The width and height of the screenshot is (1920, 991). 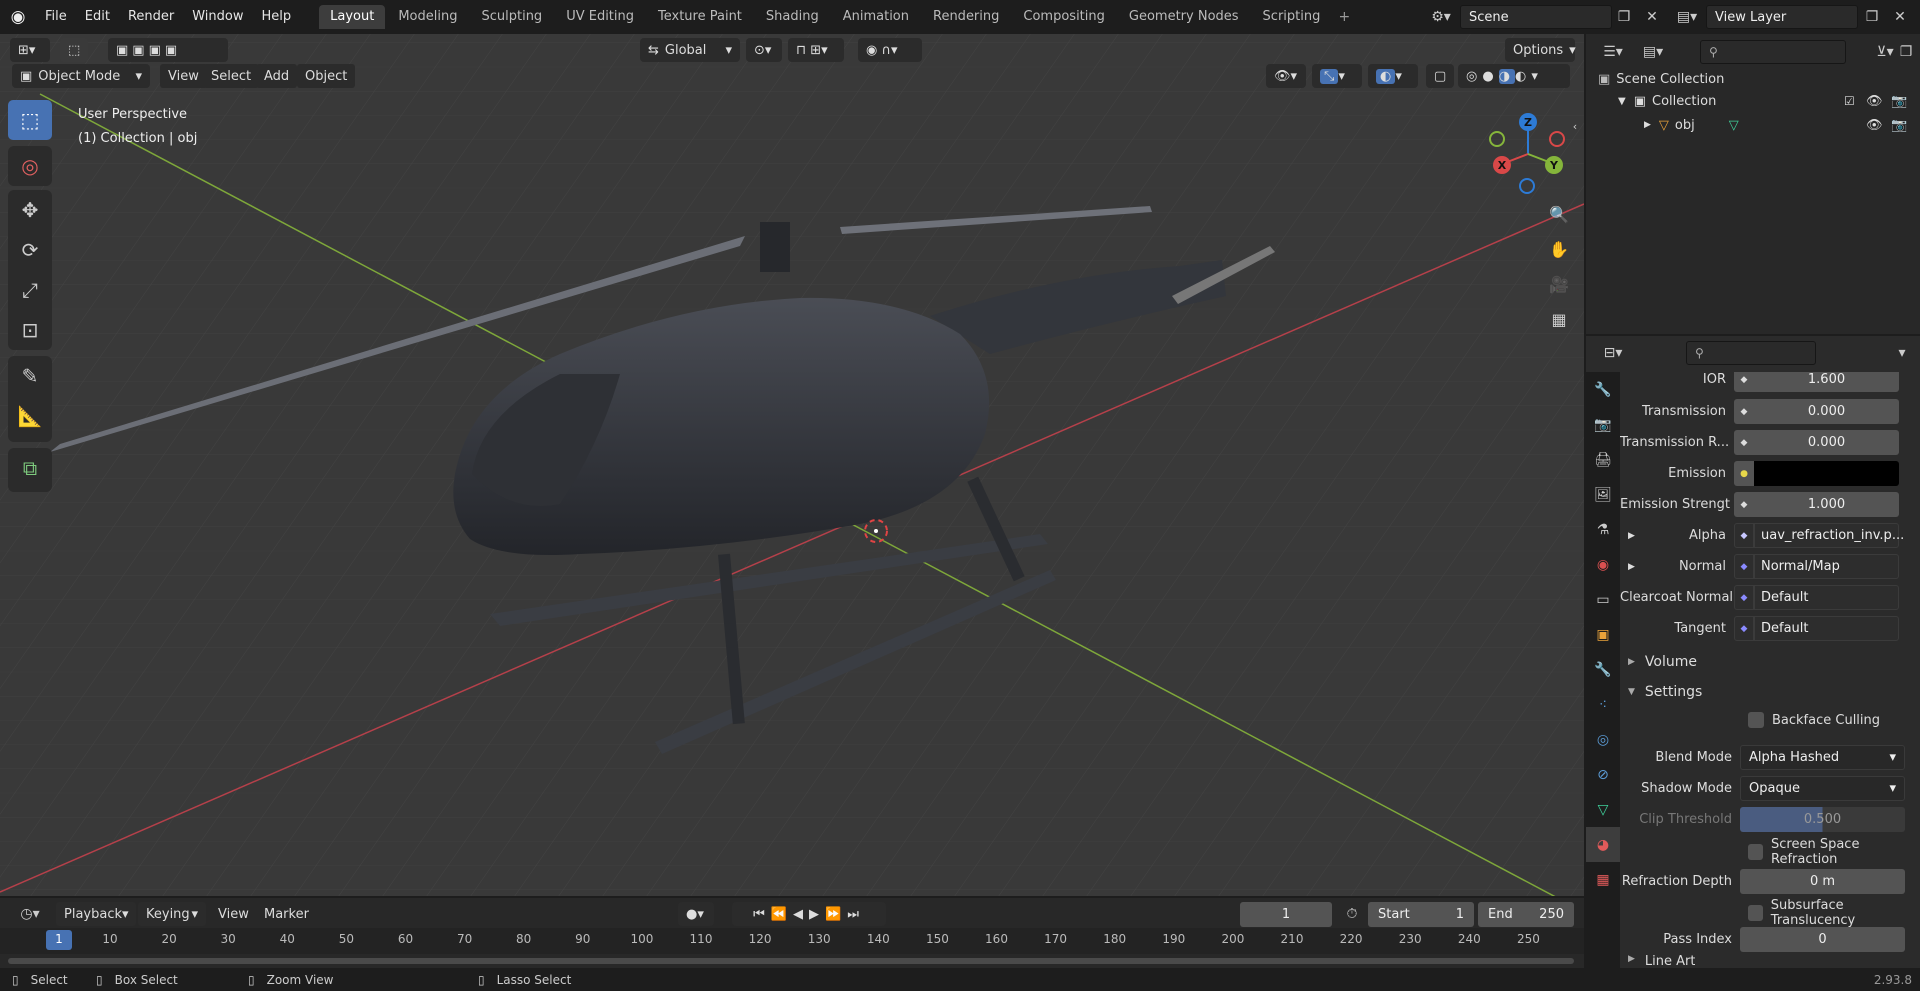 I want to click on playback-menu: Playback ▾, so click(x=96, y=914).